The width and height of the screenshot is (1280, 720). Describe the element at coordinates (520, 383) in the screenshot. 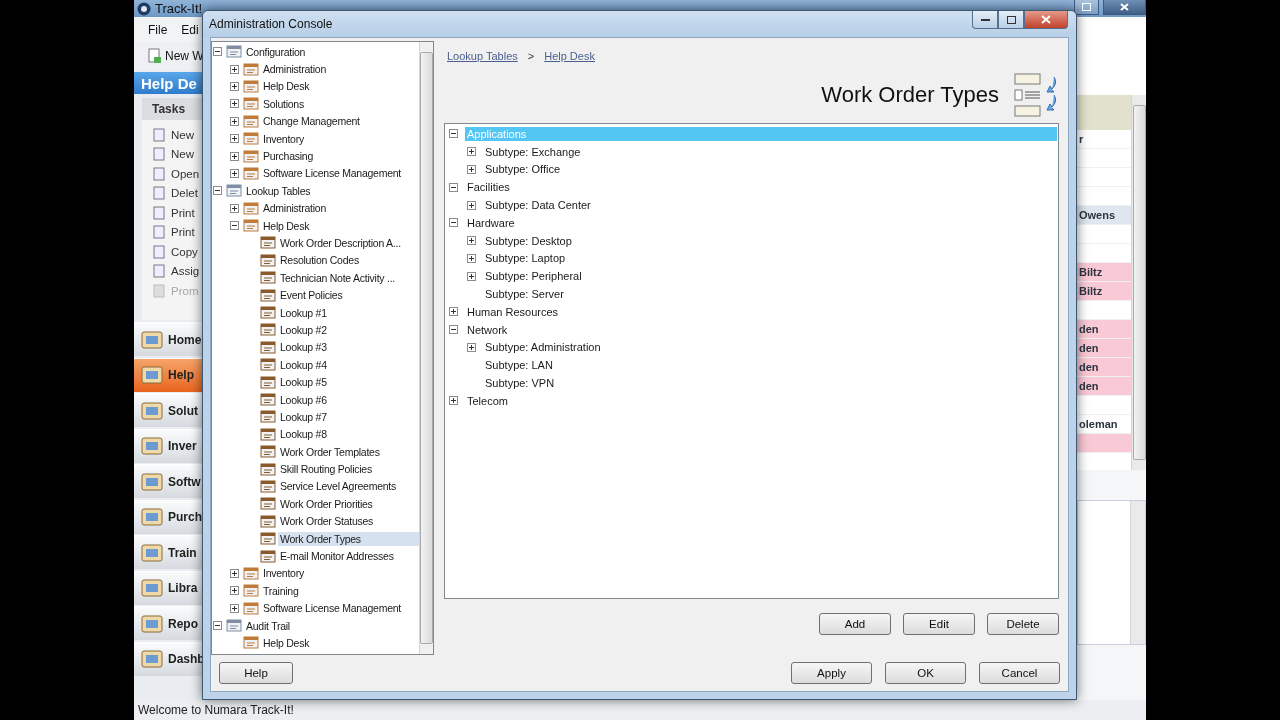

I see `tree-item: Subtype: VPN` at that location.